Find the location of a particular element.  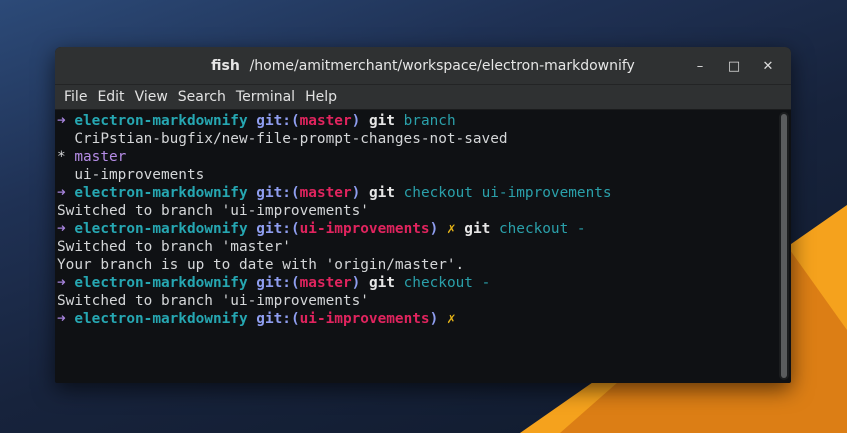

minimize-button: – is located at coordinates (700, 66).